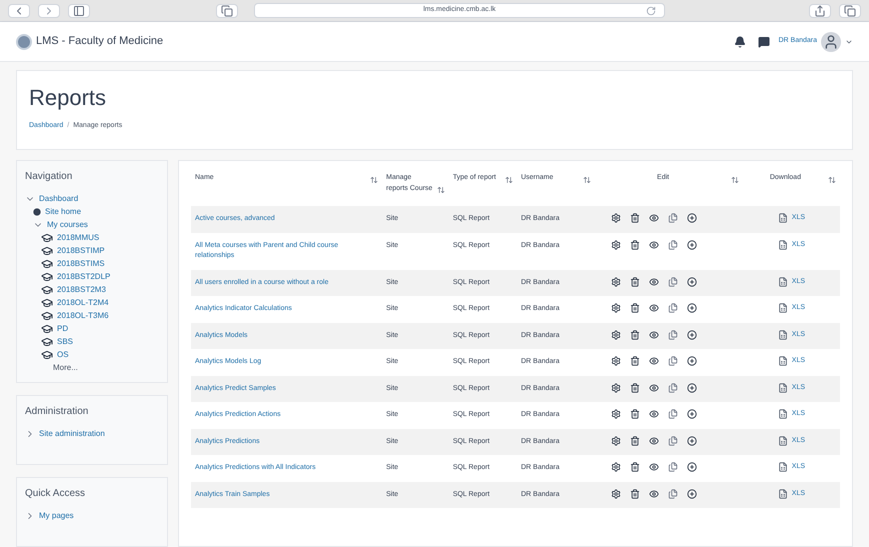 The width and height of the screenshot is (869, 547). Describe the element at coordinates (79, 11) in the screenshot. I see `sidebar-button` at that location.